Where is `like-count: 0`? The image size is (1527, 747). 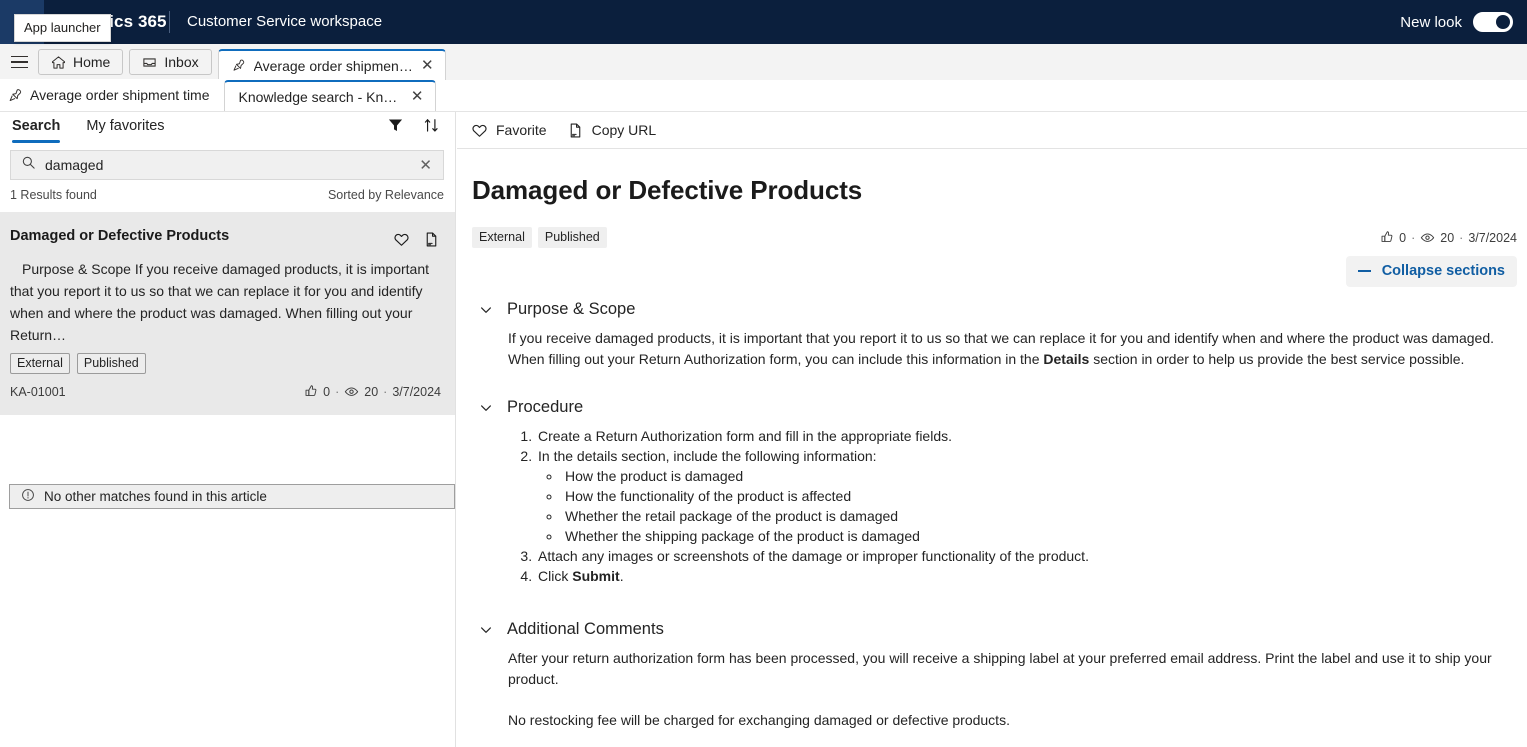 like-count: 0 is located at coordinates (1403, 237).